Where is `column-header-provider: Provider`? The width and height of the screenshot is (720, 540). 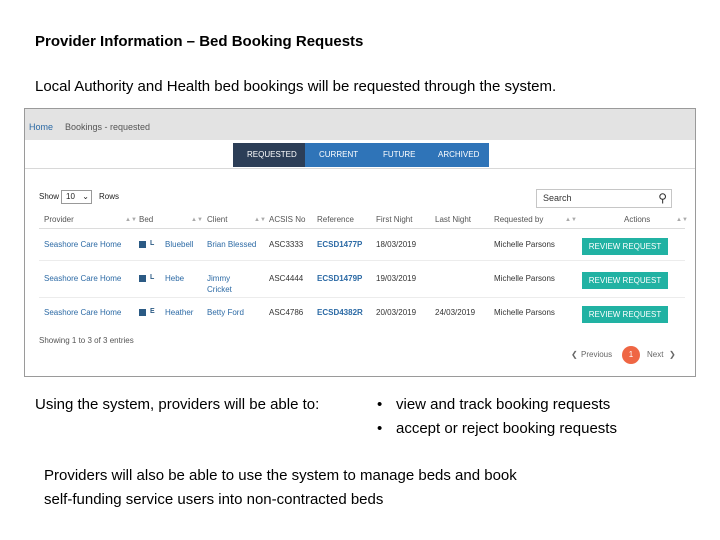
column-header-provider: Provider is located at coordinates (59, 219).